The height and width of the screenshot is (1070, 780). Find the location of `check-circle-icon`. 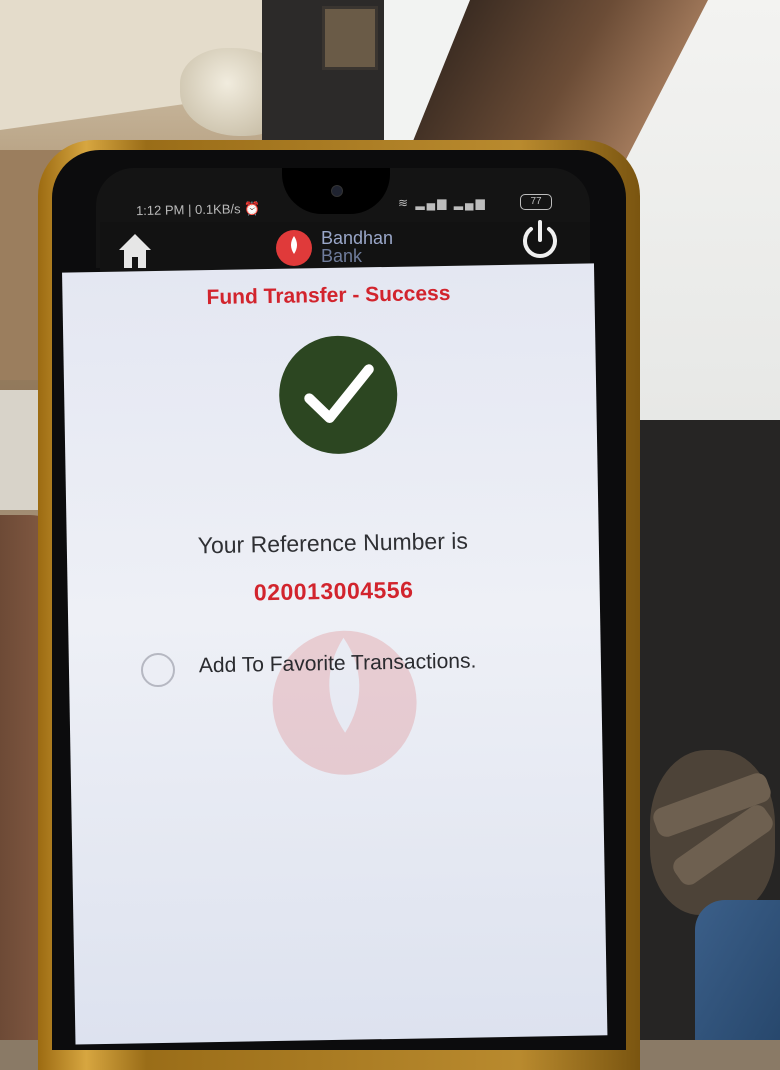

check-circle-icon is located at coordinates (338, 394).